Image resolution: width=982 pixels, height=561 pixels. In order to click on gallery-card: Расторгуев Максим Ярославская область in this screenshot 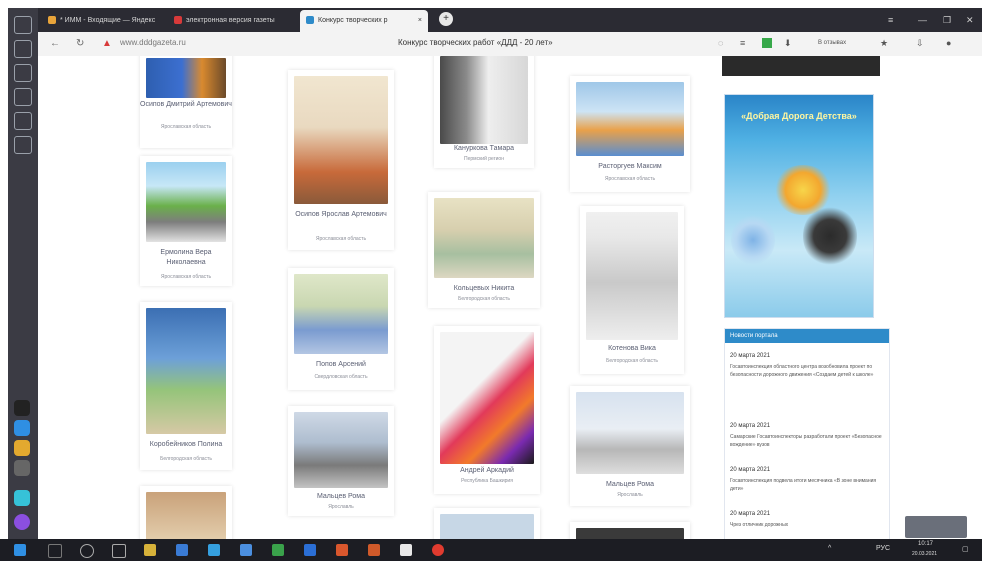, I will do `click(630, 134)`.